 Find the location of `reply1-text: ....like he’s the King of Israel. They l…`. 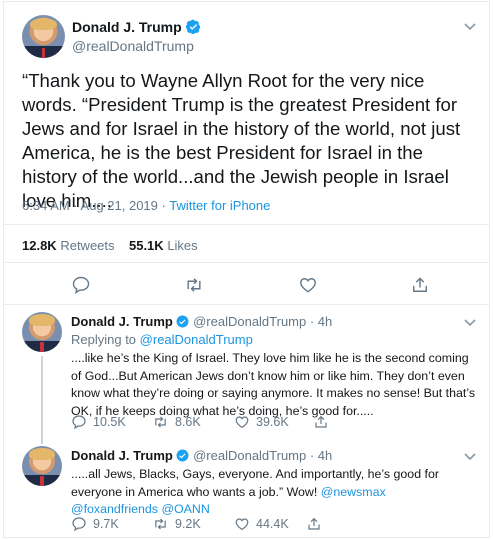

reply1-text: ....like he’s the King of Israel. They l… is located at coordinates (273, 384).